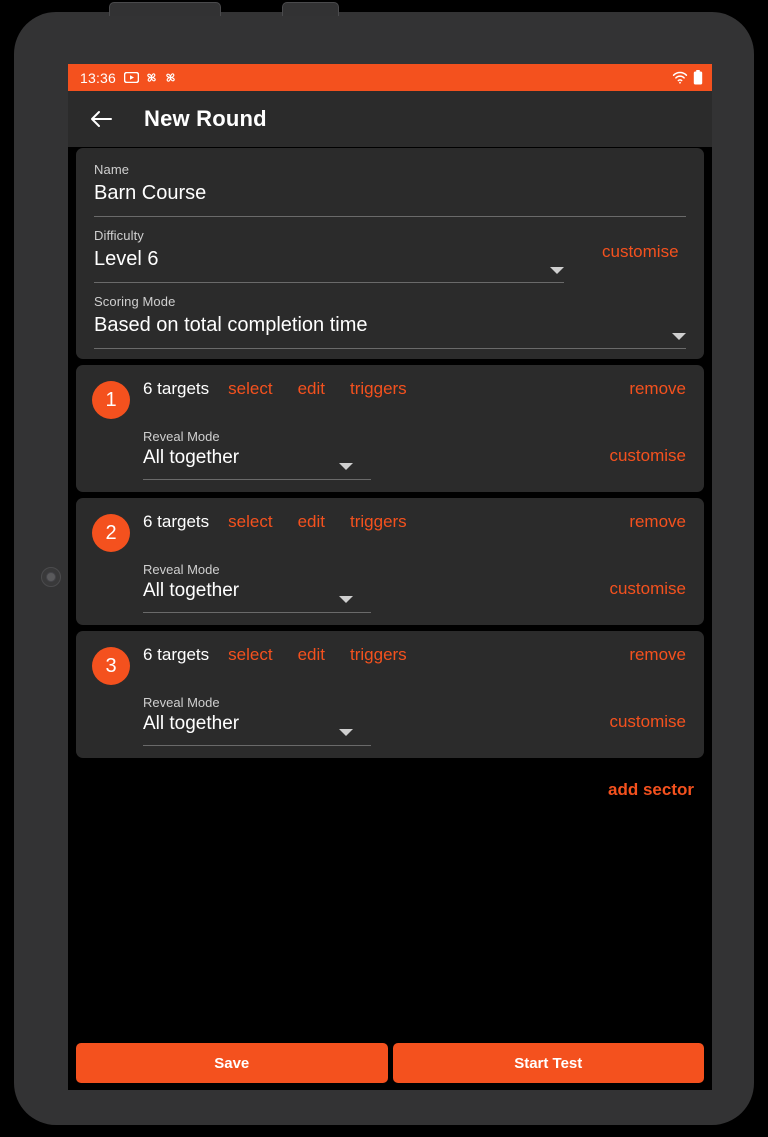 The height and width of the screenshot is (1137, 768). What do you see at coordinates (232, 1063) in the screenshot?
I see `save-button: Save` at bounding box center [232, 1063].